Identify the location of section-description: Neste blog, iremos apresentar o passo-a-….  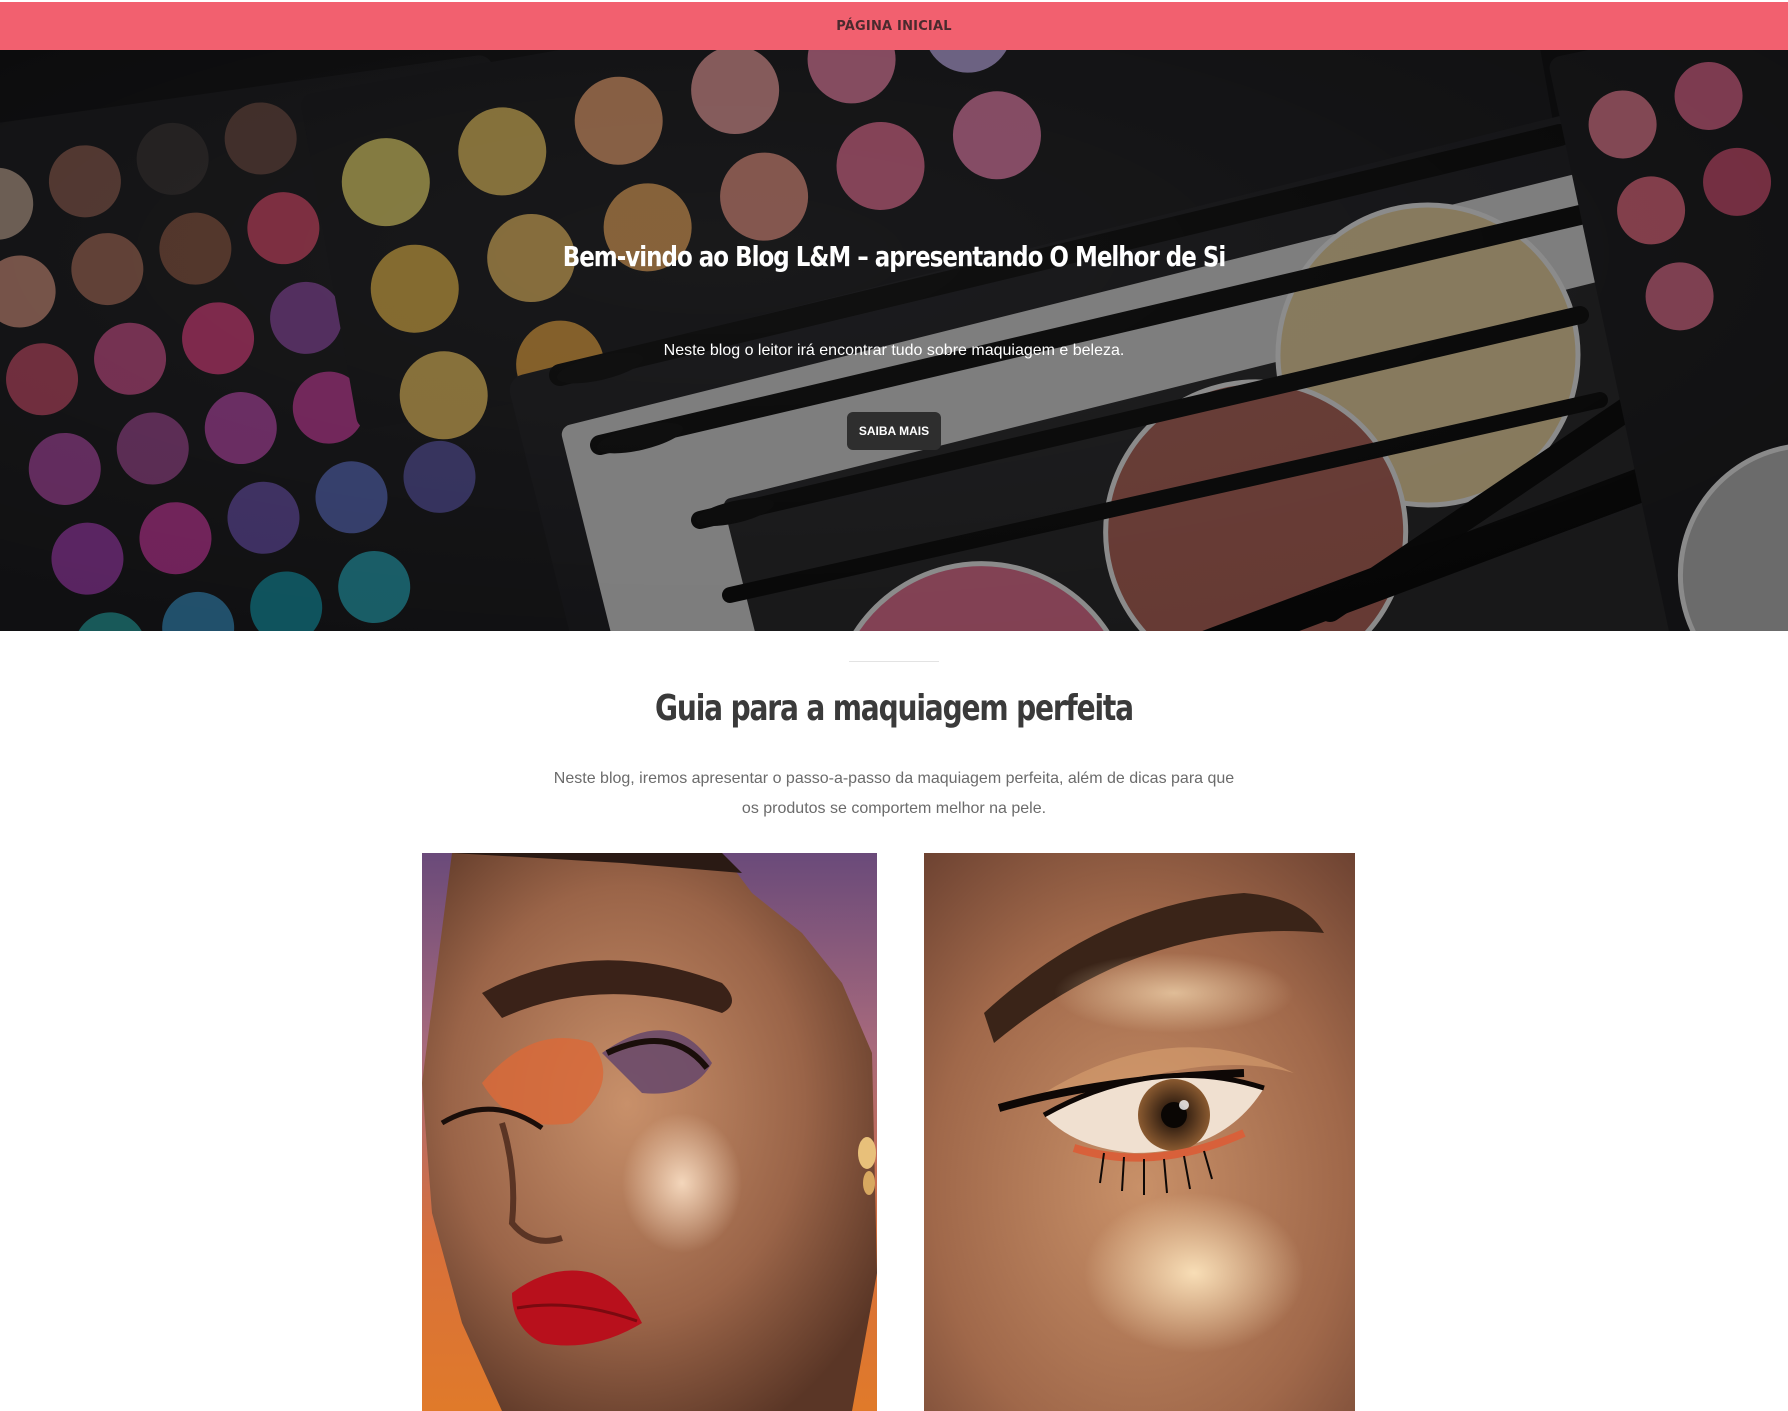
(894, 793).